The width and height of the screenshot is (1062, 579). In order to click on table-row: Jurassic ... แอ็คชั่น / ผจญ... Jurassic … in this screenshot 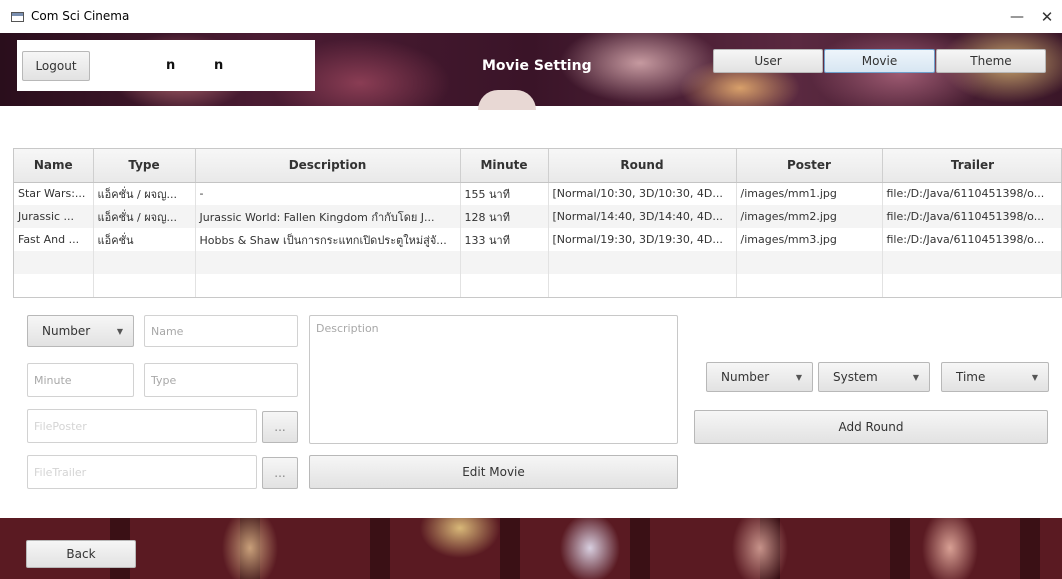, I will do `click(537, 216)`.